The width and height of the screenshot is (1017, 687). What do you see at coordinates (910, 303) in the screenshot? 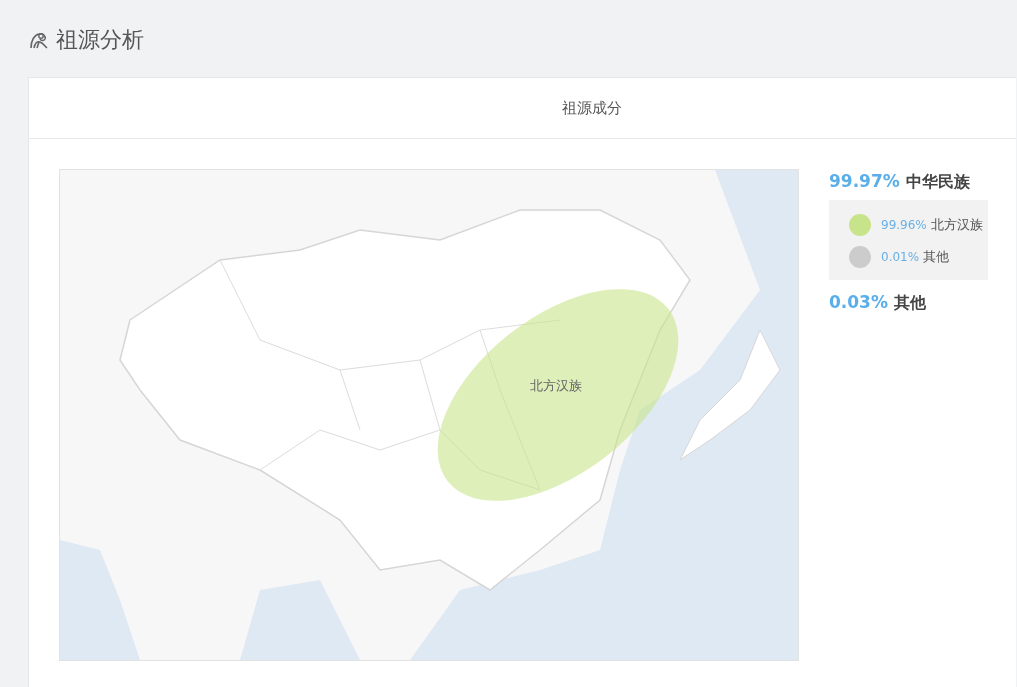
I see `group-name: 其他` at bounding box center [910, 303].